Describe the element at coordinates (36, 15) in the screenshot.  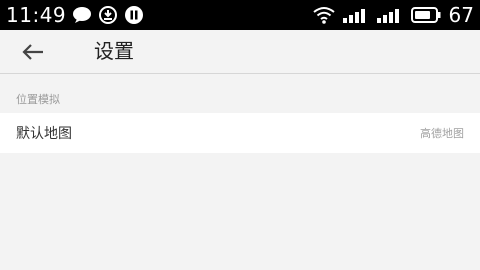
I see `status-time: 11:49` at that location.